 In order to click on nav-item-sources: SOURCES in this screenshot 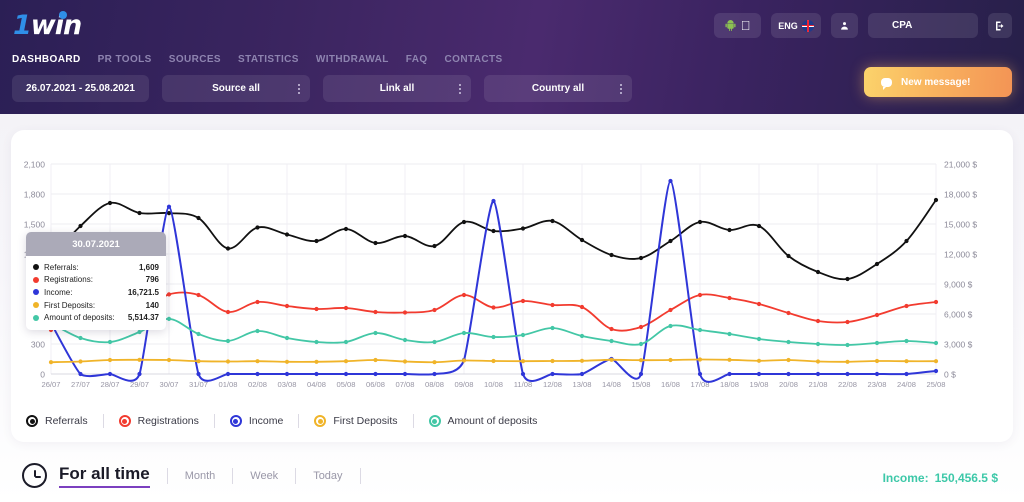, I will do `click(195, 59)`.